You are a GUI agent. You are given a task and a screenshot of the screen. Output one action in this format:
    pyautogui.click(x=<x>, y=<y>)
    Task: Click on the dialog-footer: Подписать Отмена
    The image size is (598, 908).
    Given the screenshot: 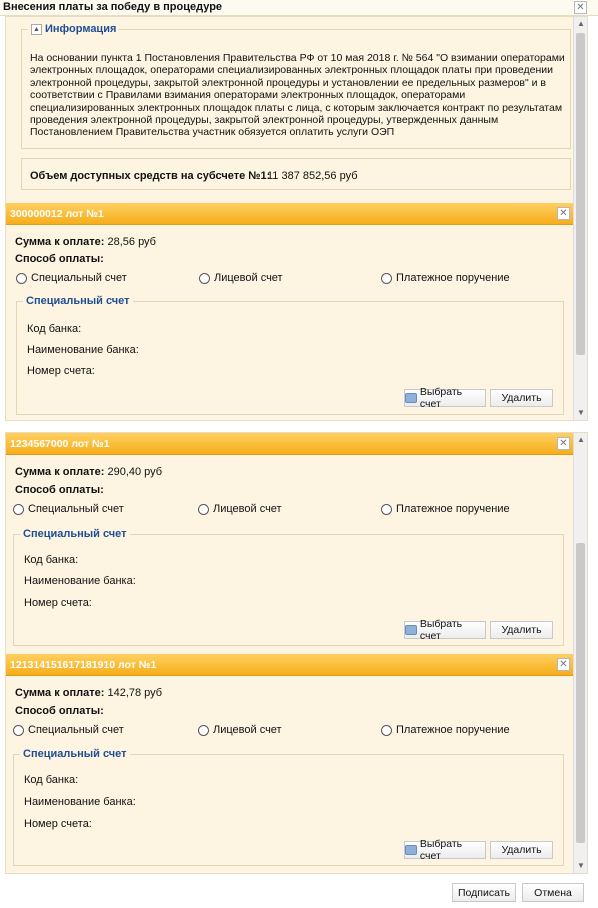 What is the action you would take?
    pyautogui.click(x=299, y=891)
    